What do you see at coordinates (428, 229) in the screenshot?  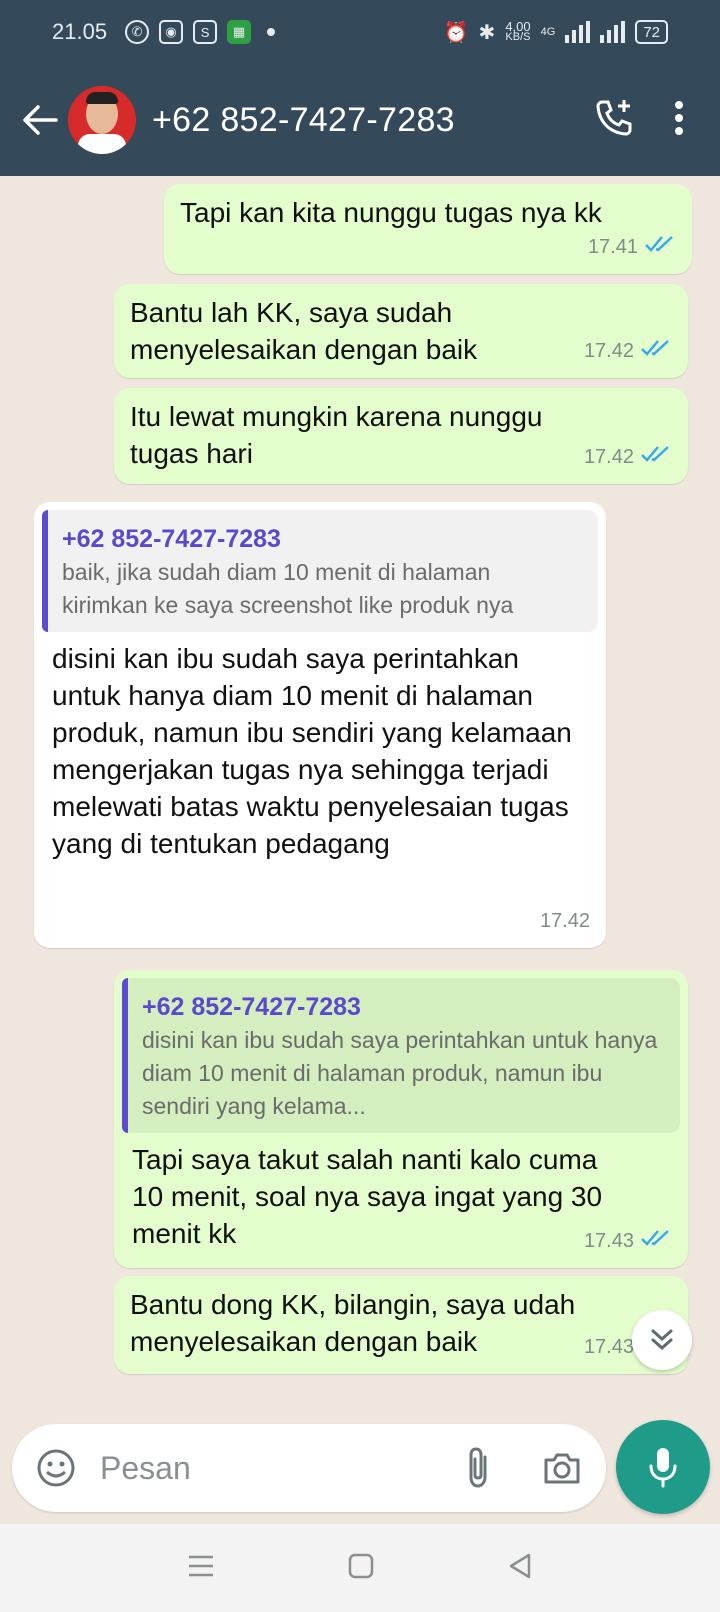 I see `message-bubble-outgoing: Tapi kan kita nunggu tugas nya kk 17.41` at bounding box center [428, 229].